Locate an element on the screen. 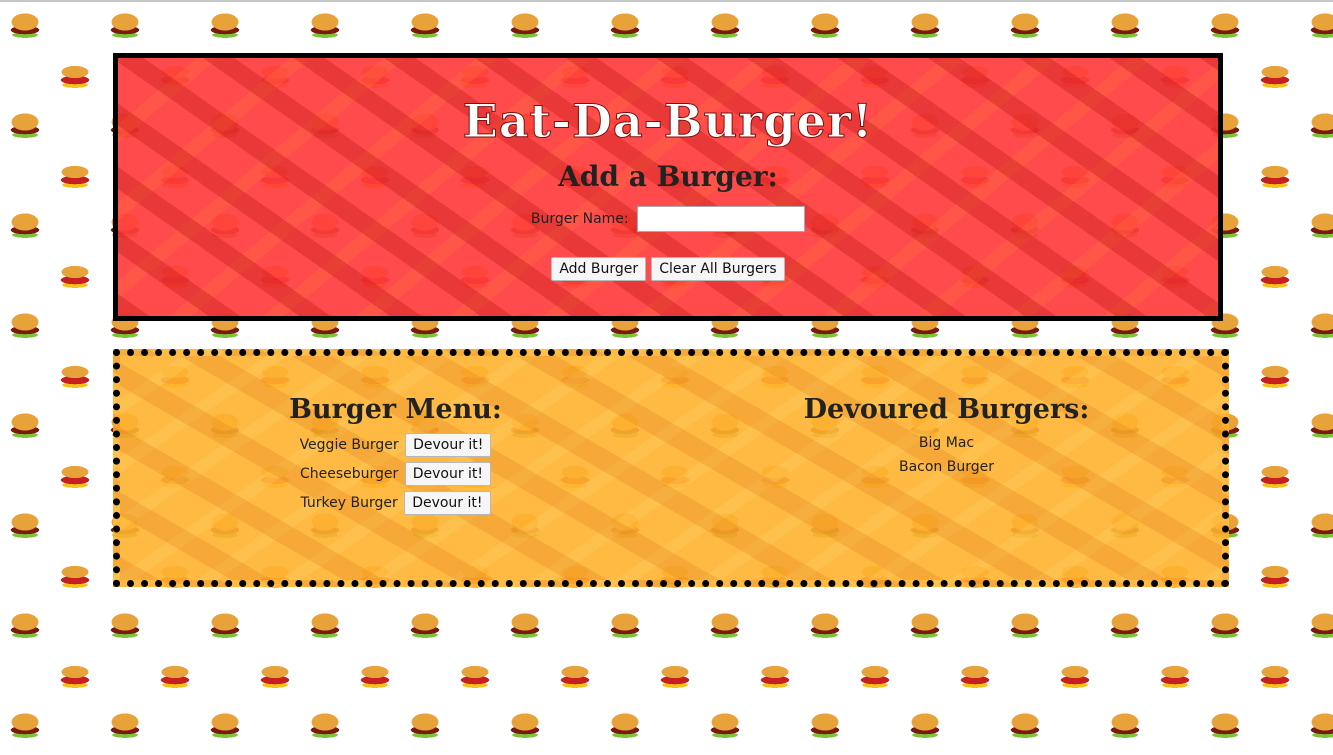 The width and height of the screenshot is (1333, 755). burger-name-row: Burger Name: is located at coordinates (668, 219).